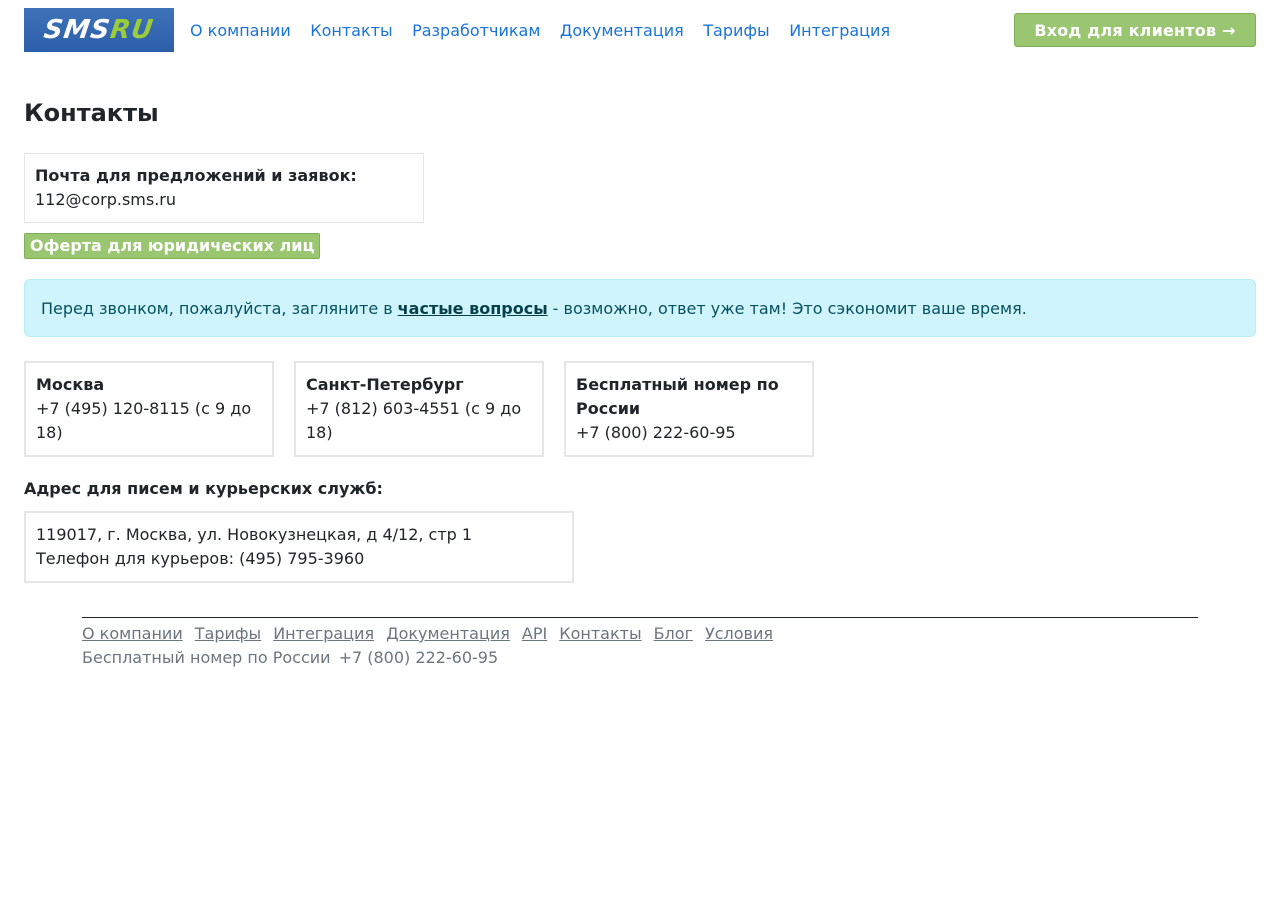 This screenshot has height=900, width=1280. Describe the element at coordinates (323, 633) in the screenshot. I see `footer-link-integration: Интеграция` at that location.